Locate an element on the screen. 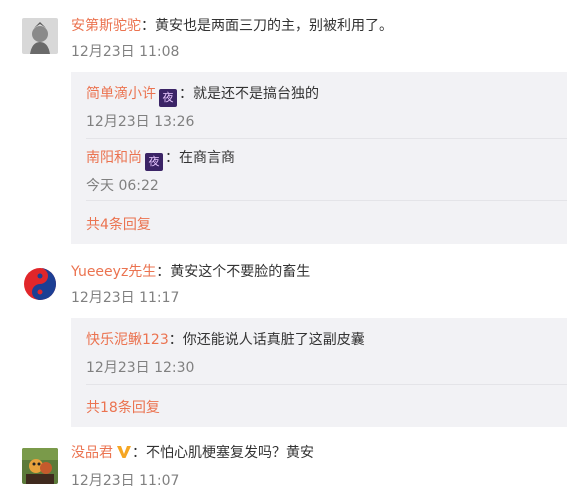 The height and width of the screenshot is (499, 567). comment-time: 12月23日 11:17 is located at coordinates (125, 298).